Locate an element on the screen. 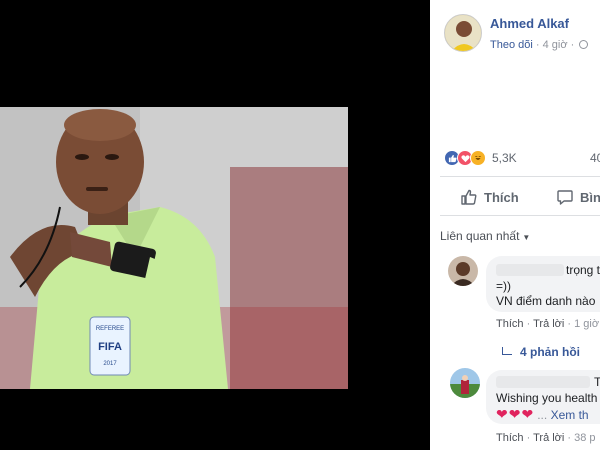  see-more-link: ... Xem th is located at coordinates (562, 415).